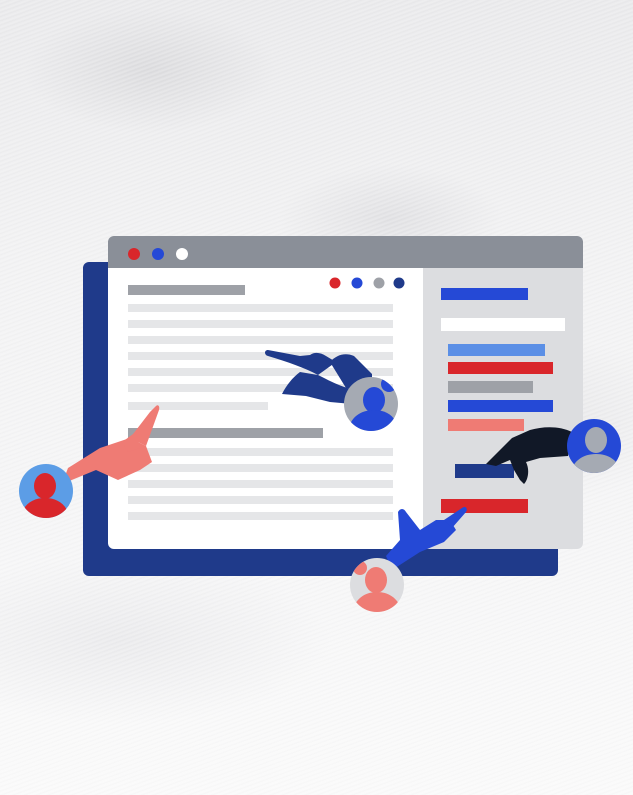 The height and width of the screenshot is (795, 633). I want to click on sidebar-title-bar, so click(484, 294).